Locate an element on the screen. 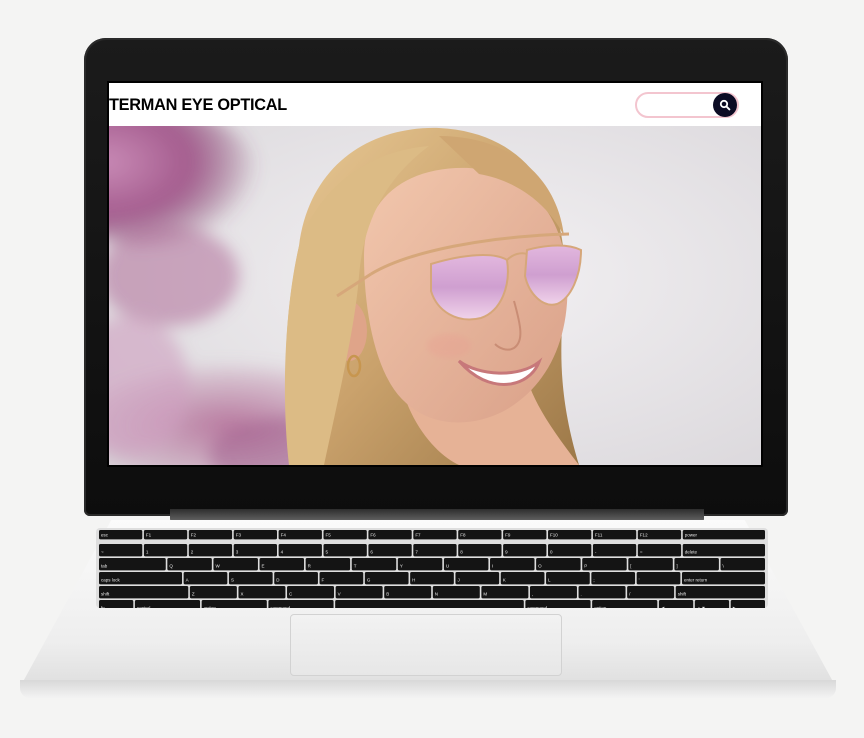 The height and width of the screenshot is (738, 864). keyboard-key-label: F8 is located at coordinates (463, 534).